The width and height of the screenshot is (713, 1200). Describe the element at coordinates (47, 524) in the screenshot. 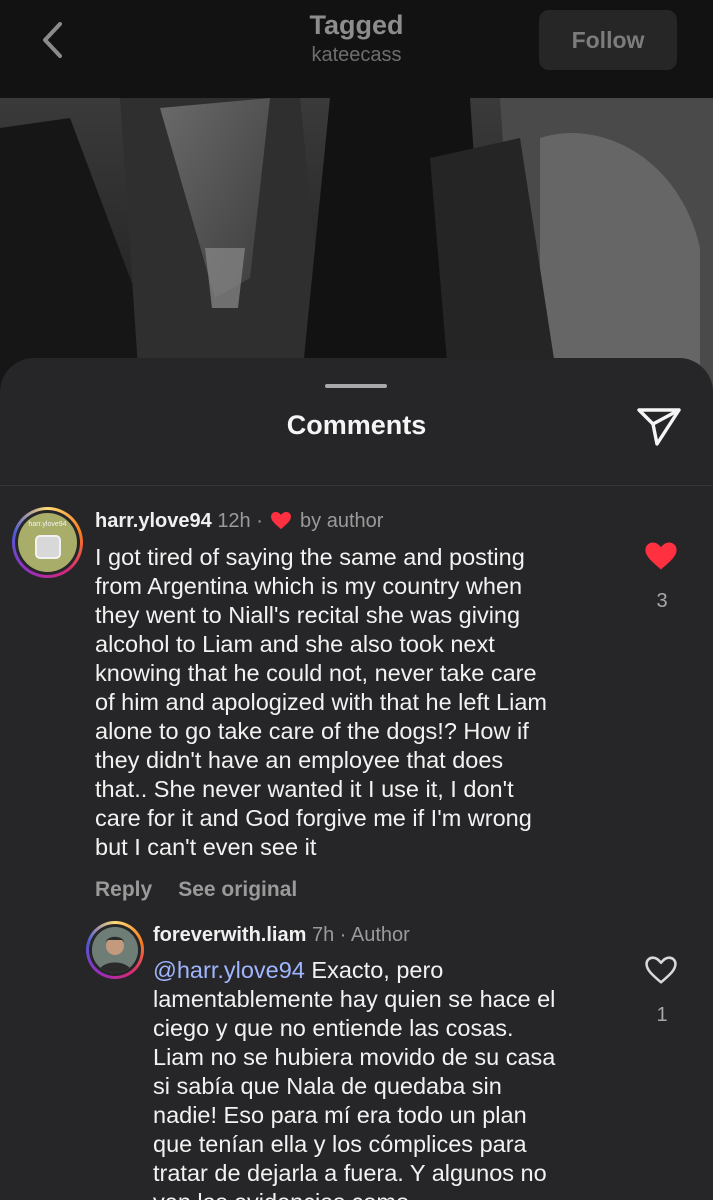

I see `avatar-caption: harr.ylove94` at that location.